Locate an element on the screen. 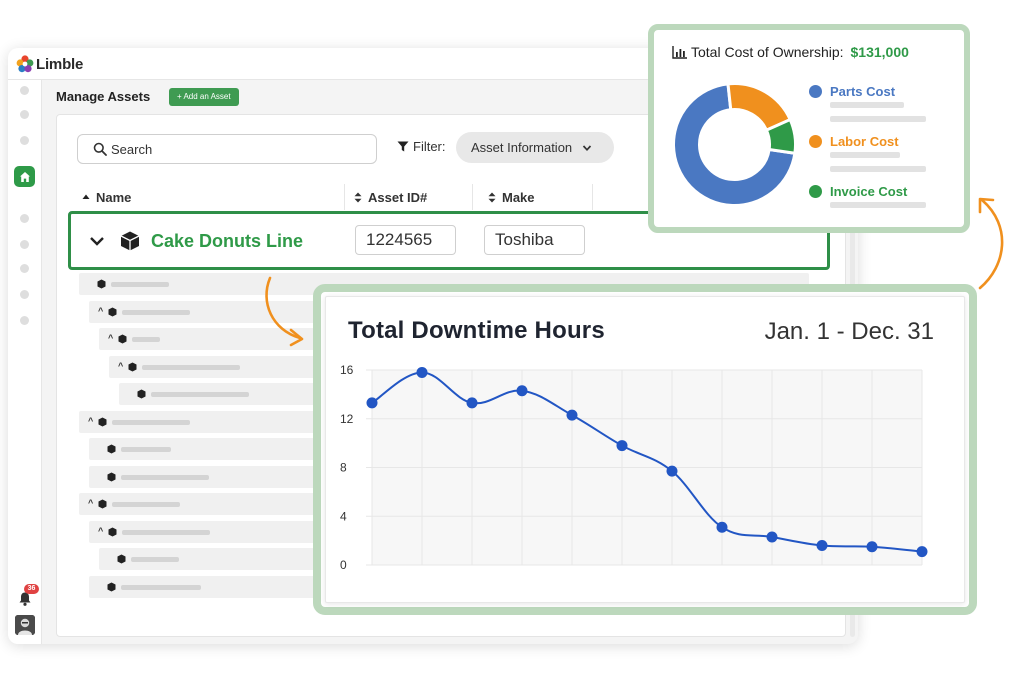 The image size is (1024, 694). limble-logo-icon is located at coordinates (25, 64).